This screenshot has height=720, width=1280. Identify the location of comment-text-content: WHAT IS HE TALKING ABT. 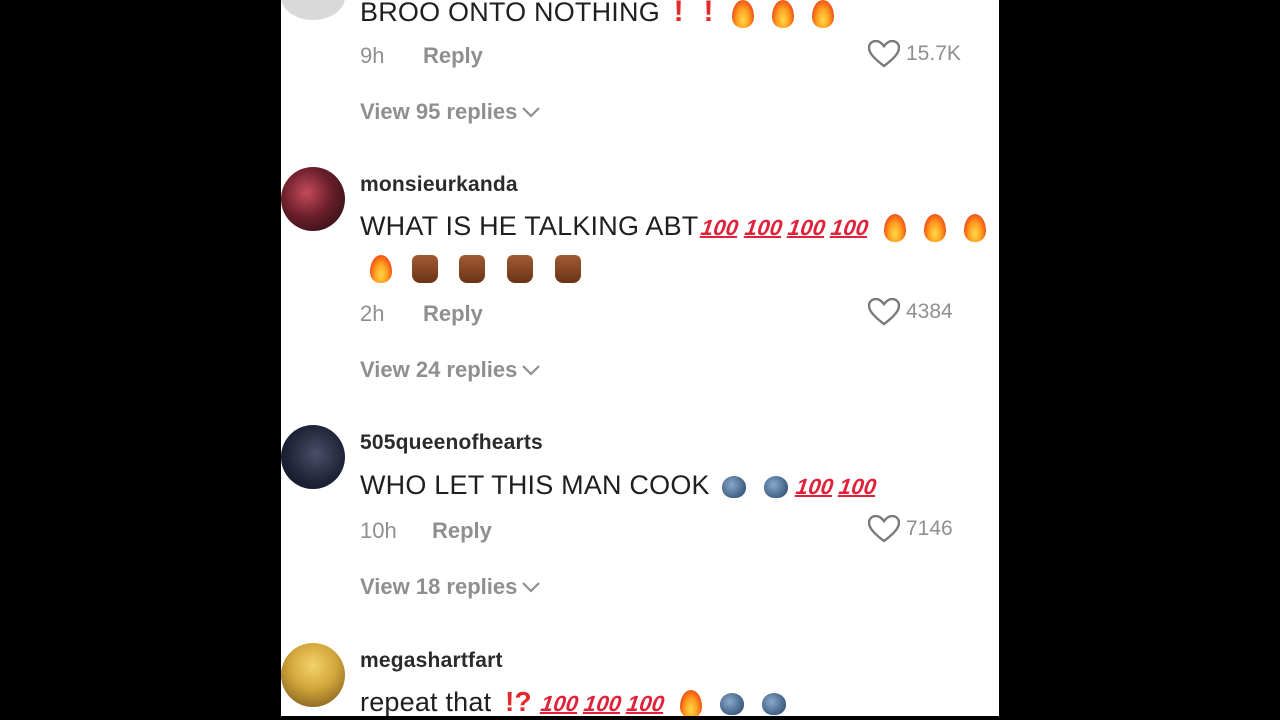
(529, 226).